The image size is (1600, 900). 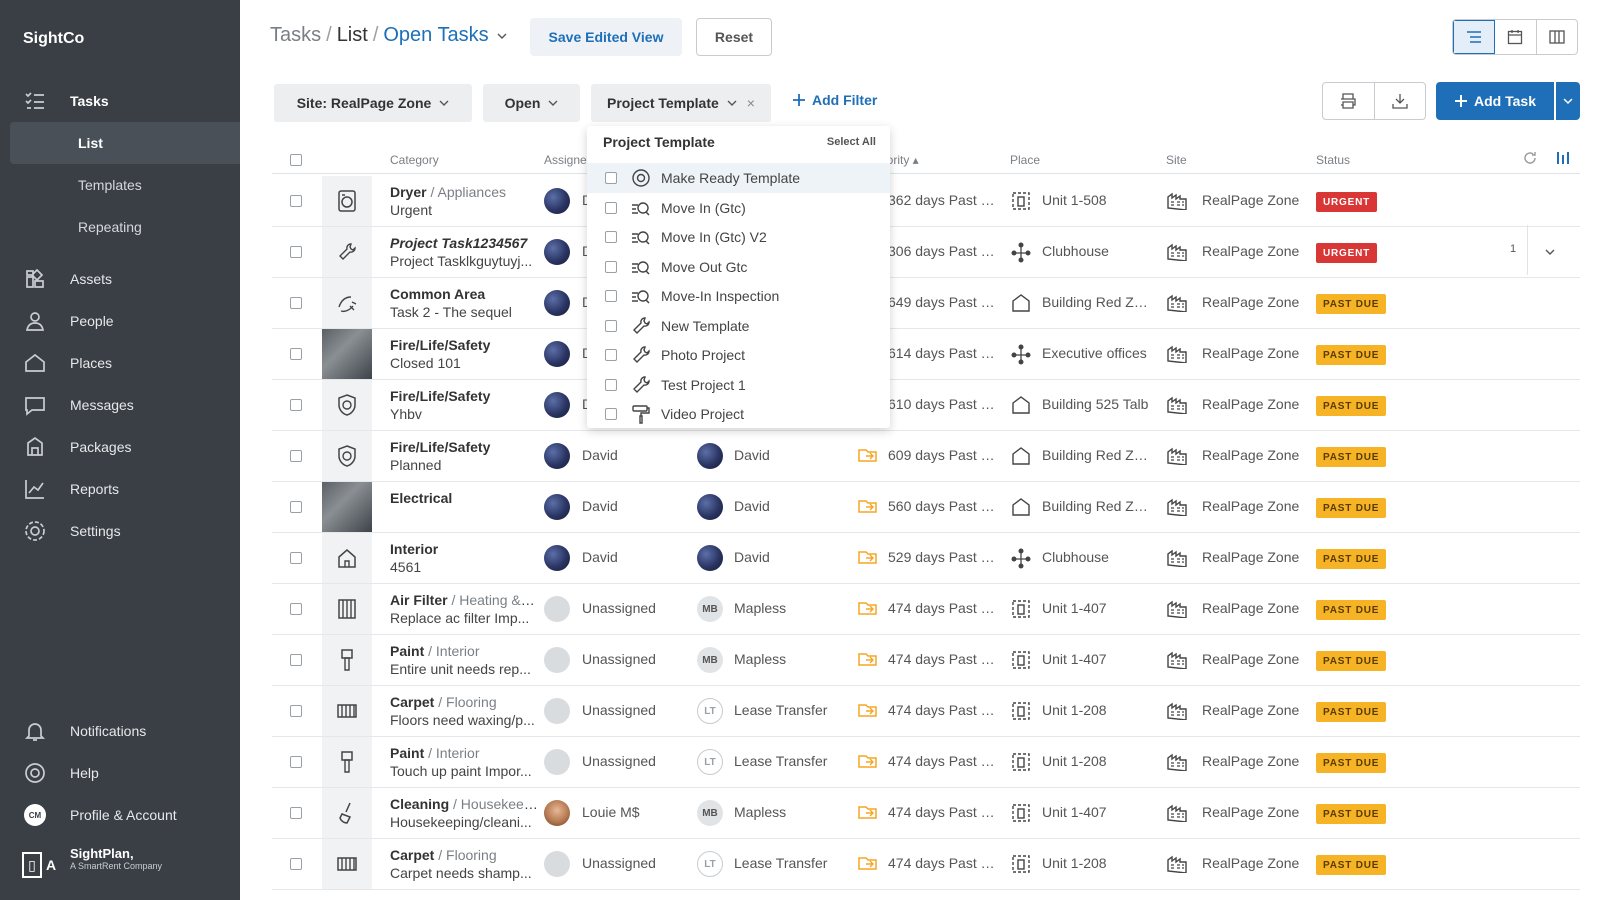 What do you see at coordinates (464, 855) in the screenshot?
I see `task-category: Carpet / Flooring` at bounding box center [464, 855].